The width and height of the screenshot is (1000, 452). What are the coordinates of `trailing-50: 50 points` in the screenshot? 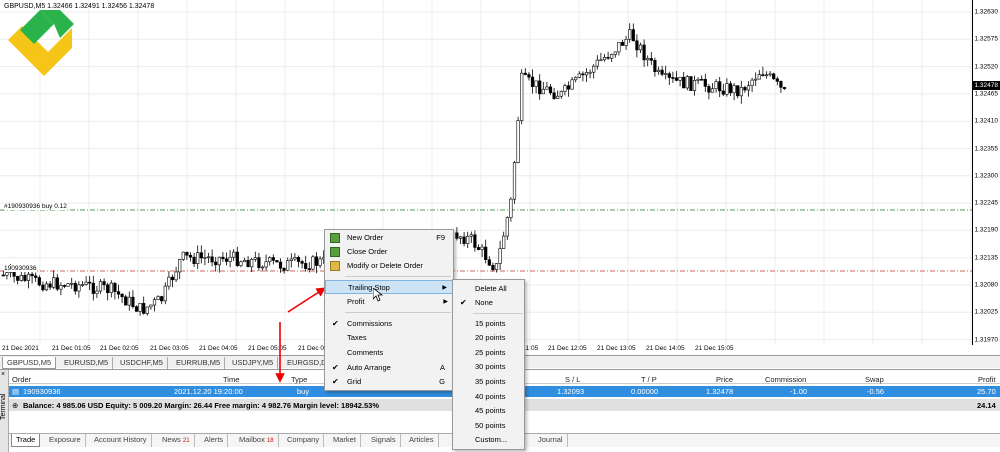 It's located at (488, 426).